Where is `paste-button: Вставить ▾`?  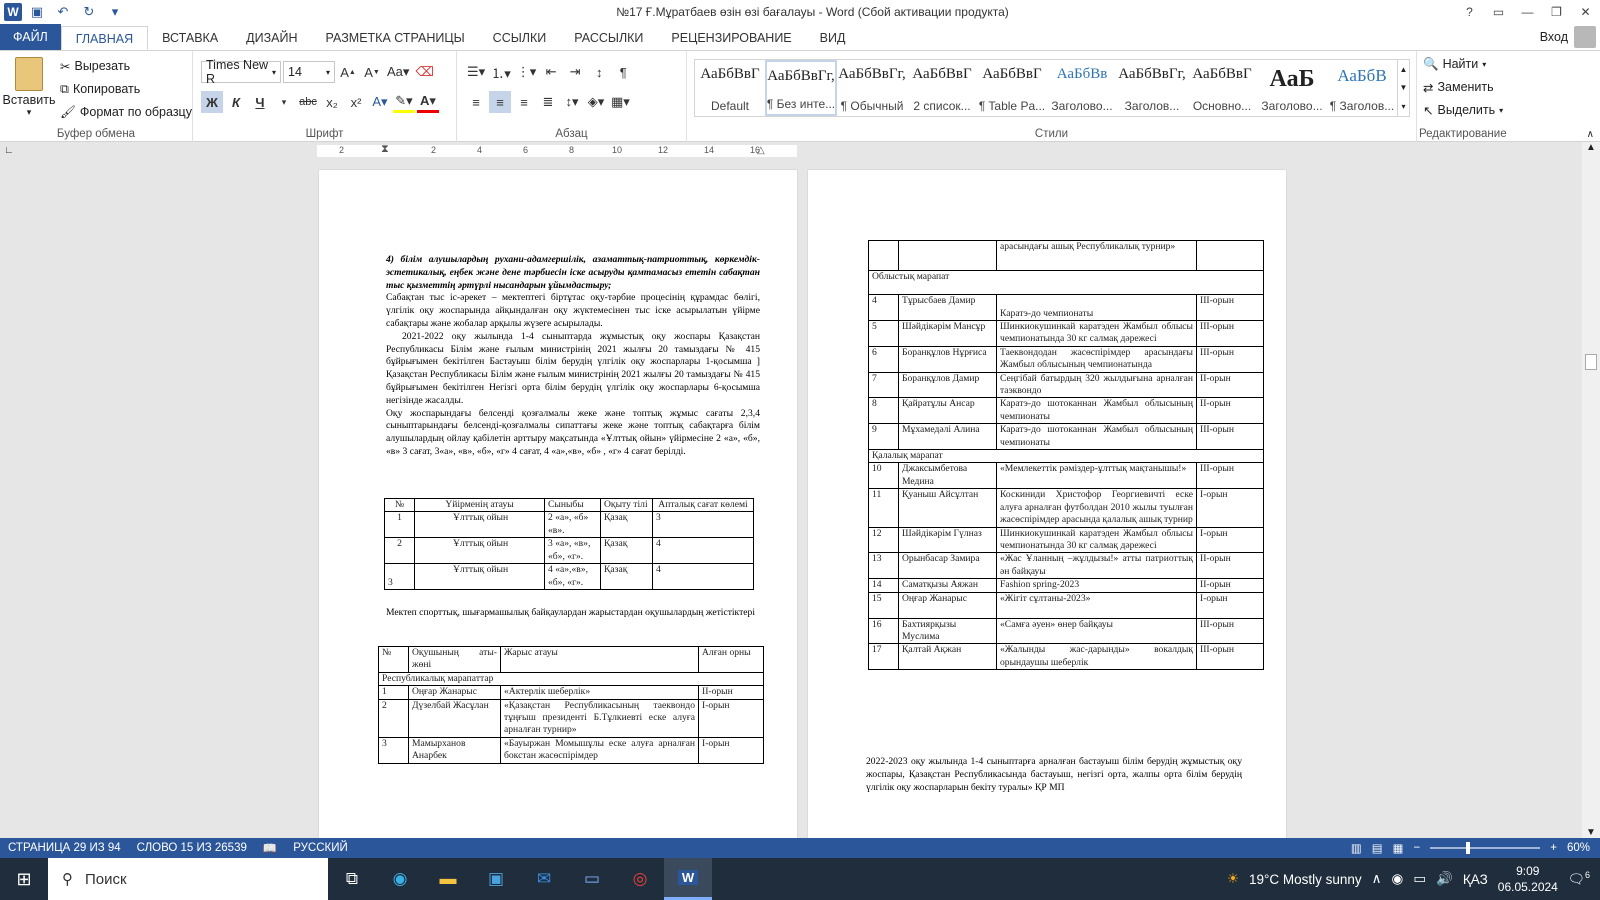
paste-button: Вставить ▾ is located at coordinates (29, 87).